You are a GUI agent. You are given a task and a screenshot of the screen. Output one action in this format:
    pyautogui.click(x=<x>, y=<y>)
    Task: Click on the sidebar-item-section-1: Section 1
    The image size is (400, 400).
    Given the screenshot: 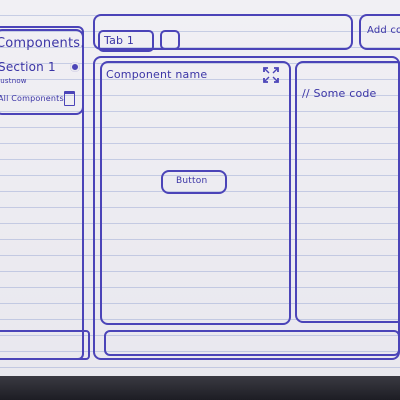 What is the action you would take?
    pyautogui.click(x=28, y=67)
    